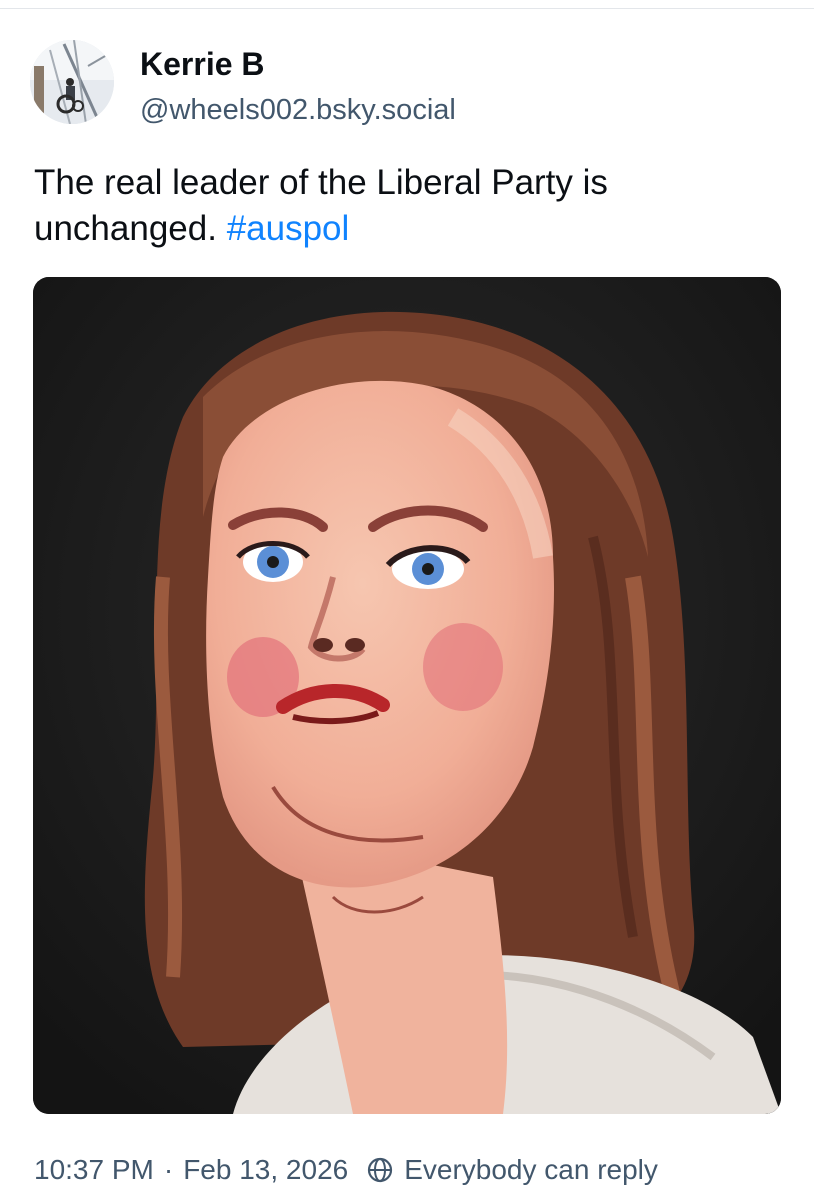  I want to click on author-display-name: Kerrie B, so click(202, 64).